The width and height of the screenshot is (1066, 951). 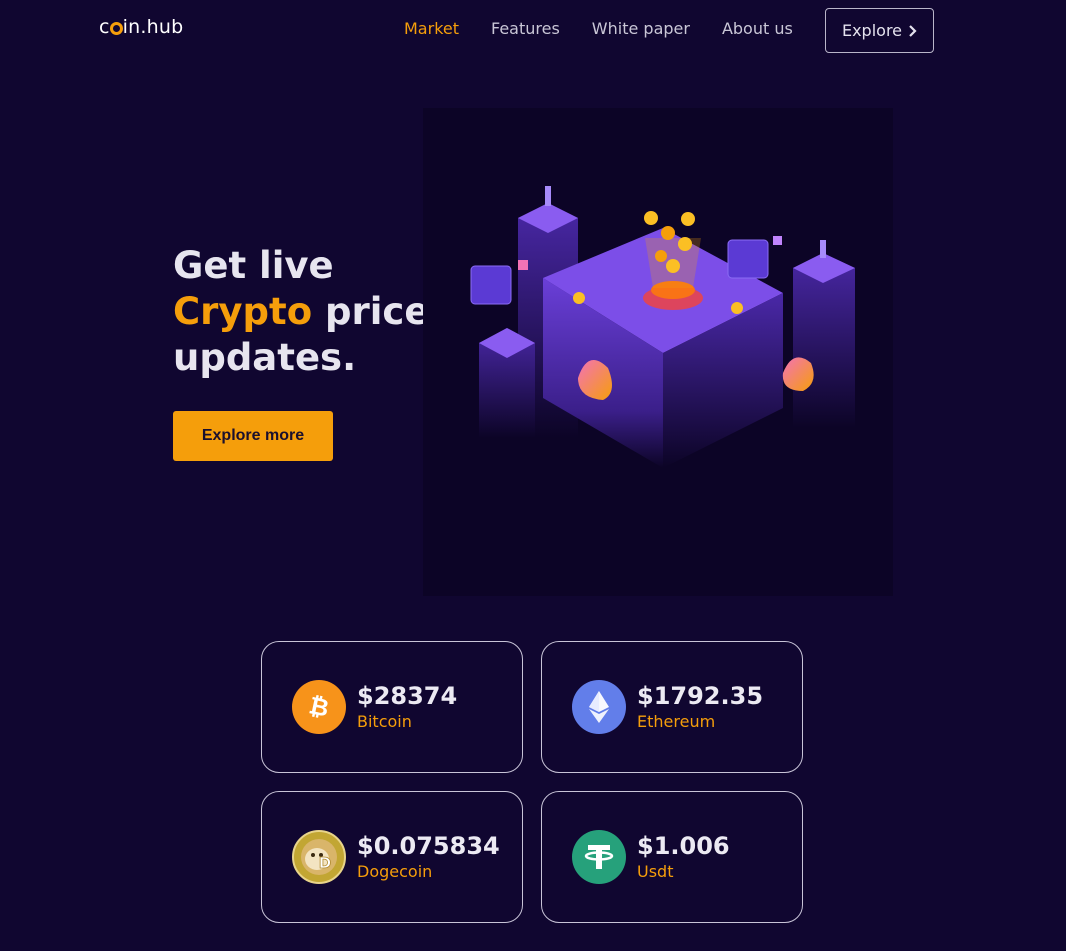 What do you see at coordinates (655, 871) in the screenshot?
I see `coin-name: Usdt` at bounding box center [655, 871].